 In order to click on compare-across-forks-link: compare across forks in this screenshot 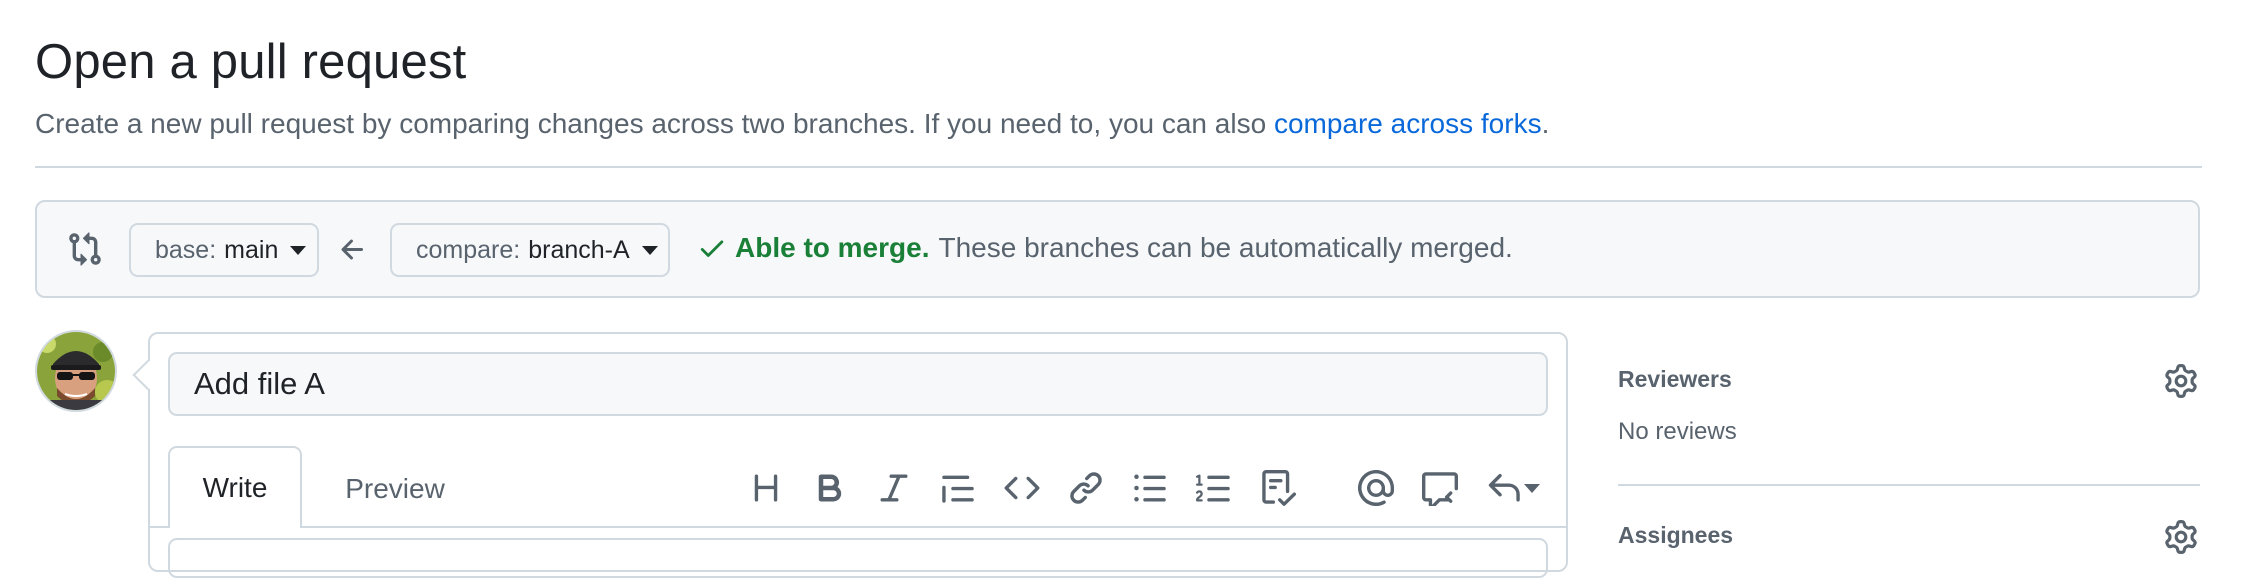, I will do `click(1408, 123)`.